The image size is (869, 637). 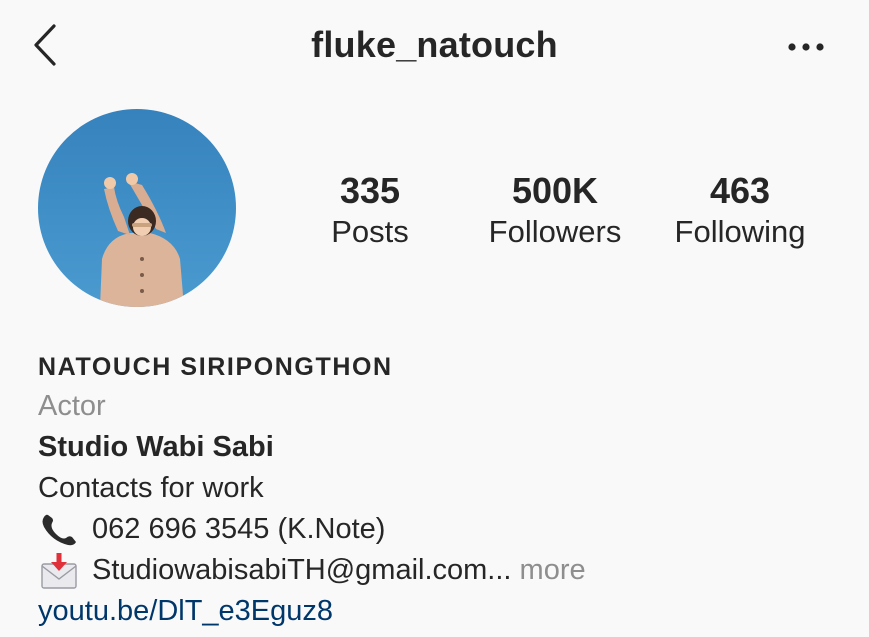 I want to click on more-options-button, so click(x=806, y=47).